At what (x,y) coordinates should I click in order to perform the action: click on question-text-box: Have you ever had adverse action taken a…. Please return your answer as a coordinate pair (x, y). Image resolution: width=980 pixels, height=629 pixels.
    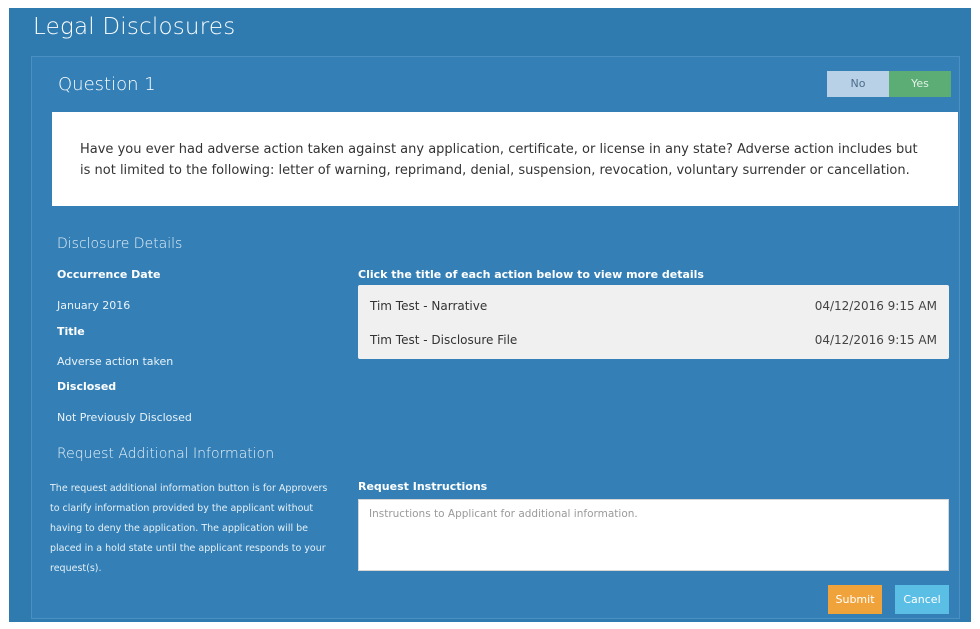
    Looking at the image, I should click on (505, 159).